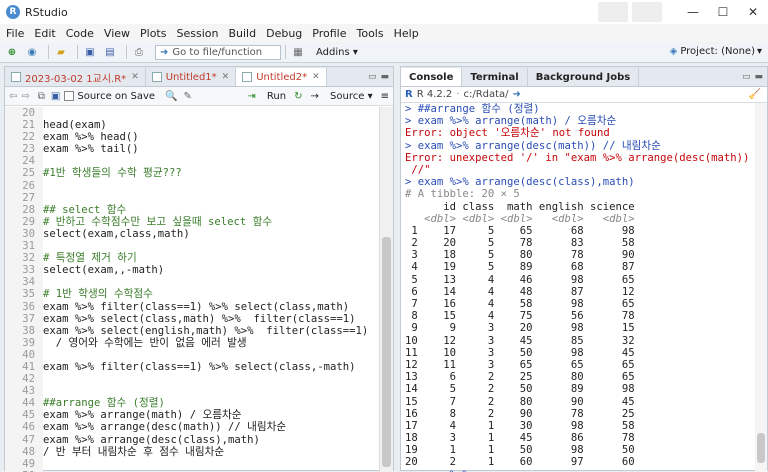  I want to click on console-line: Error: object '오름차순' not found, so click(507, 133).